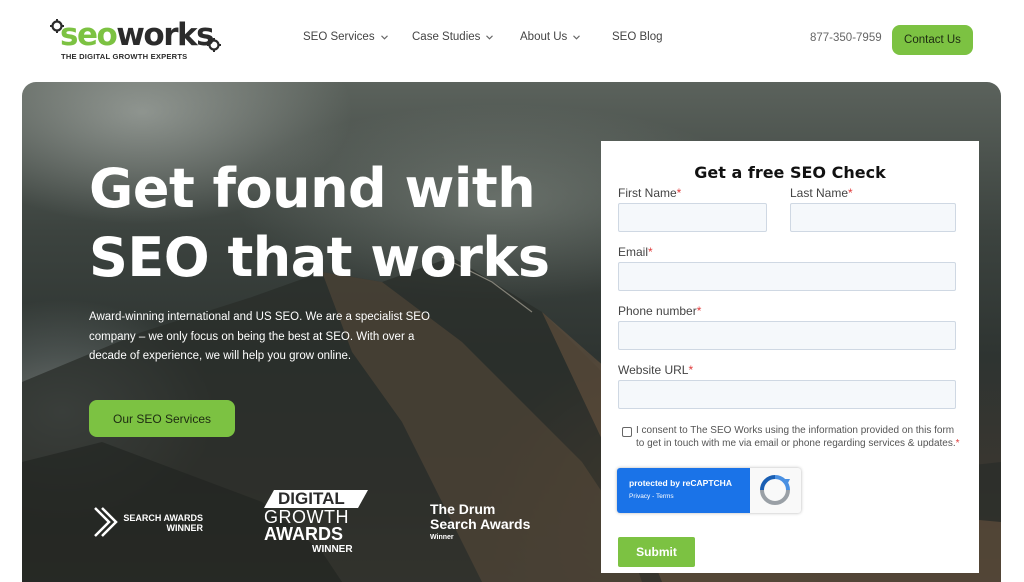 The height and width of the screenshot is (582, 1024). I want to click on last-name-label: Last Name*, so click(821, 193).